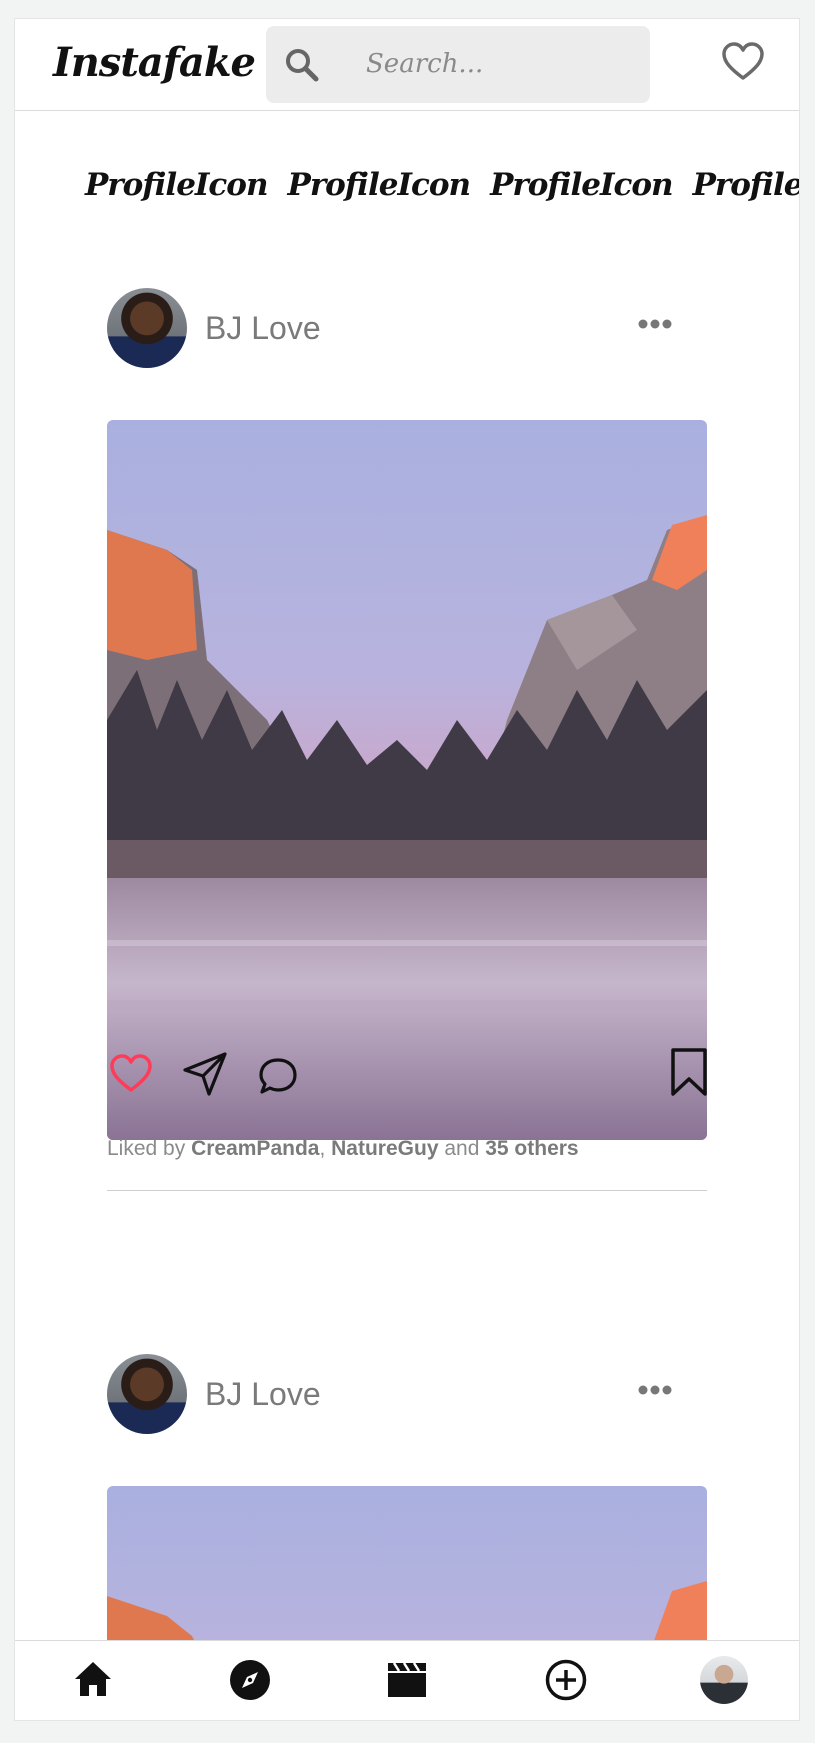 The image size is (815, 1743). I want to click on landscape-image, so click(407, 1566).